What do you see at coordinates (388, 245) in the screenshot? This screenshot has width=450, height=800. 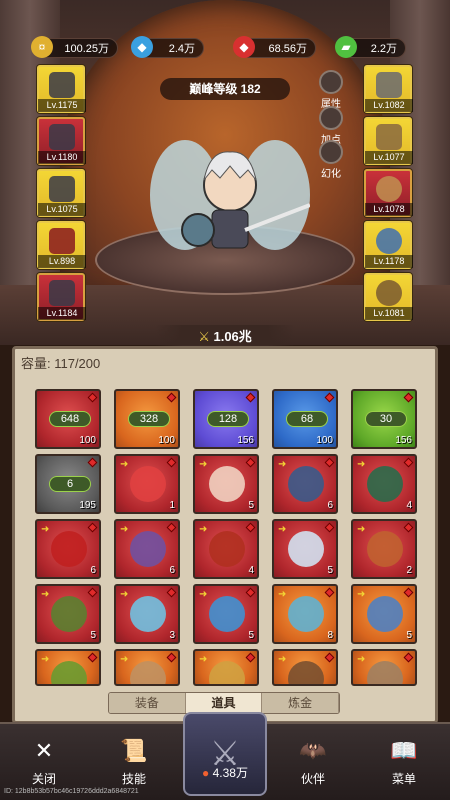 I see `equip-slot-necklace: Lv.1178` at bounding box center [388, 245].